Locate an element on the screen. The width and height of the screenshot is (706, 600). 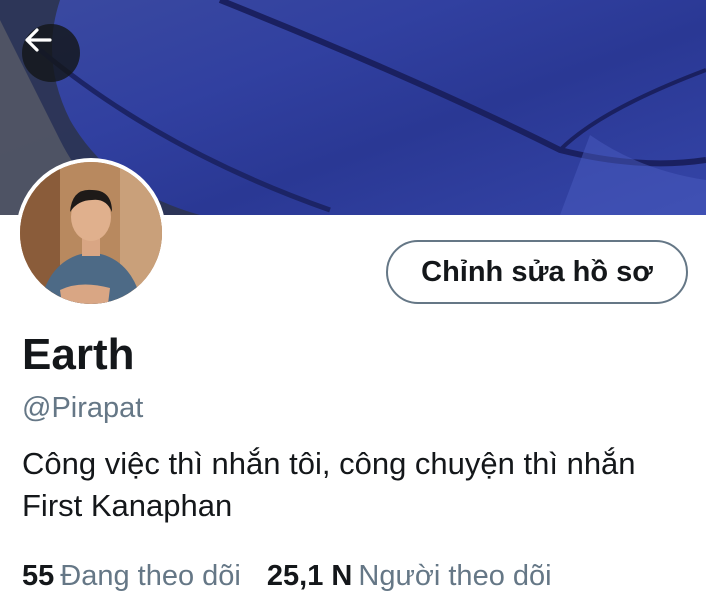
edit-profile-button-label: Chỉnh sửa hồ sơ is located at coordinates (537, 271).